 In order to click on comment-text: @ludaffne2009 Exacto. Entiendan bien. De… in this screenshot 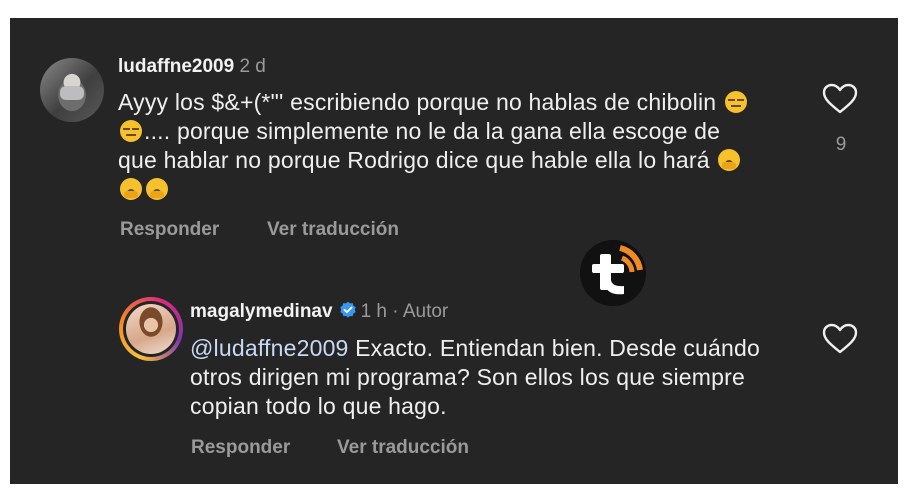, I will do `click(475, 377)`.